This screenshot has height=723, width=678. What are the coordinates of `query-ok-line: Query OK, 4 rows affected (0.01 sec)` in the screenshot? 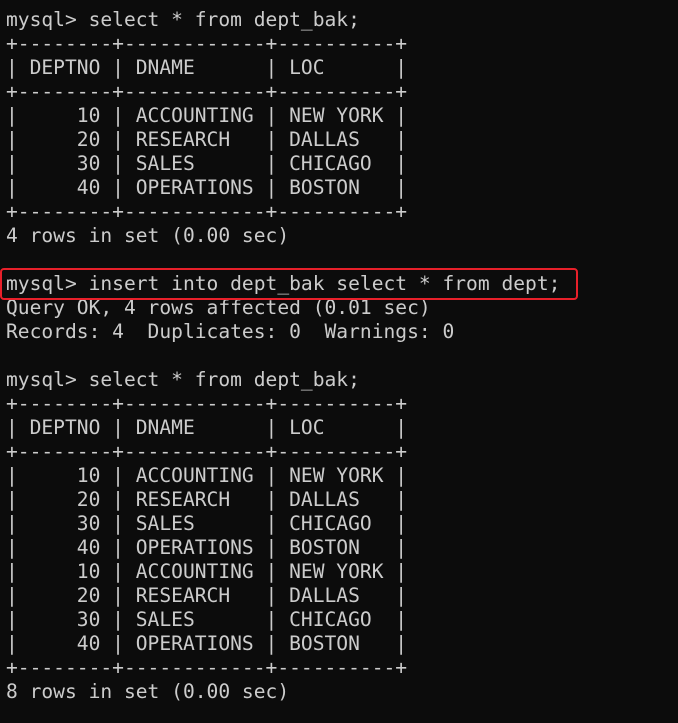 It's located at (218, 307).